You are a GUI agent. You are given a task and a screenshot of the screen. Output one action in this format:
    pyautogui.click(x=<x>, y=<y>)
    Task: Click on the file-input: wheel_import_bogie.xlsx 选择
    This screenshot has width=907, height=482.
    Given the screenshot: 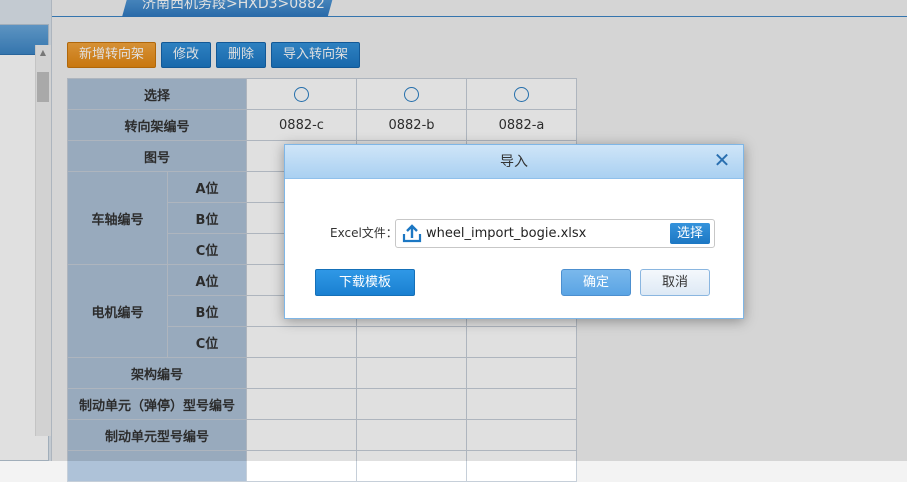 What is the action you would take?
    pyautogui.click(x=555, y=233)
    